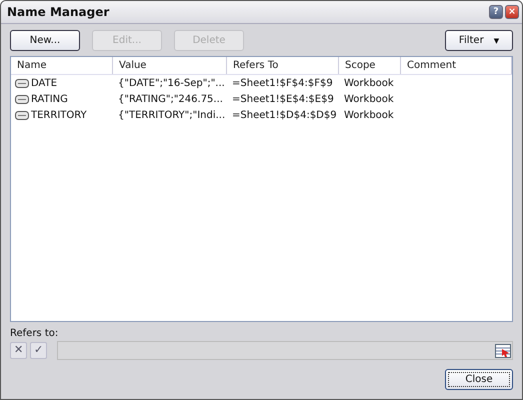 Image resolution: width=523 pixels, height=400 pixels. I want to click on range-picker-icon, so click(503, 351).